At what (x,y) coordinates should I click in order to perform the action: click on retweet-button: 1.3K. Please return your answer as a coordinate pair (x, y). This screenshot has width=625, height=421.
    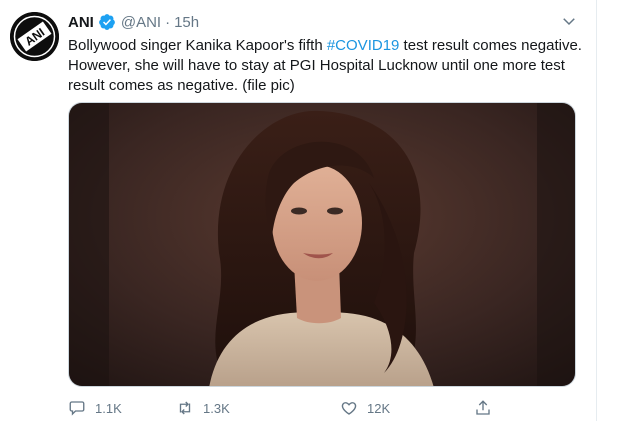
    Looking at the image, I should click on (203, 408).